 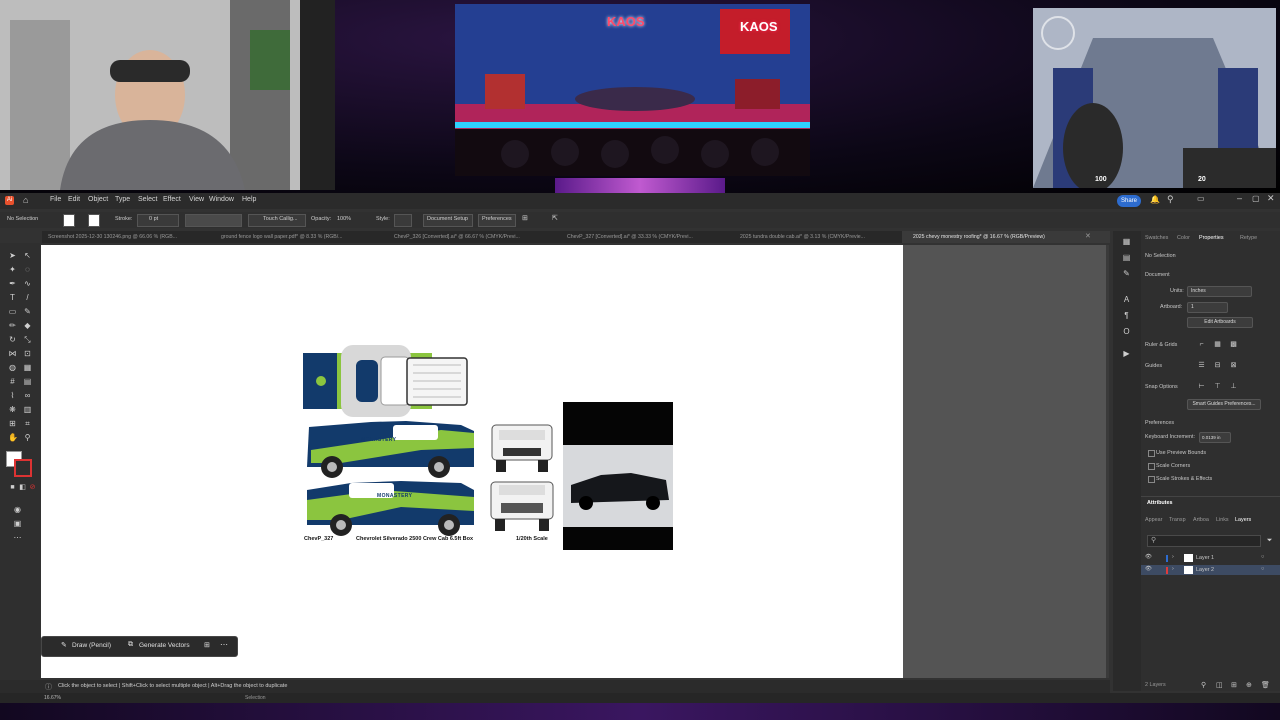 I want to click on scale-strokes-checkbox, so click(x=1151, y=479).